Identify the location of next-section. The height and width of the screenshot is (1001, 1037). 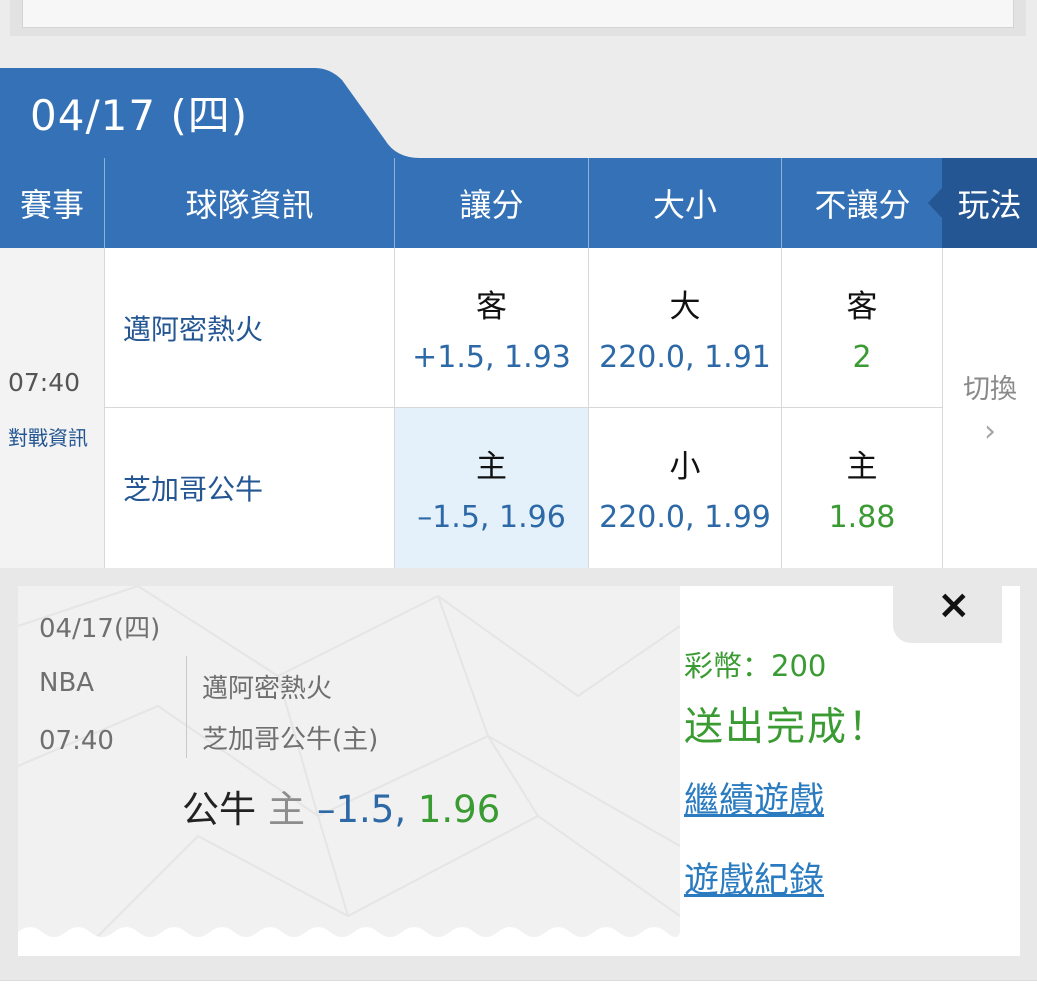
(518, 990).